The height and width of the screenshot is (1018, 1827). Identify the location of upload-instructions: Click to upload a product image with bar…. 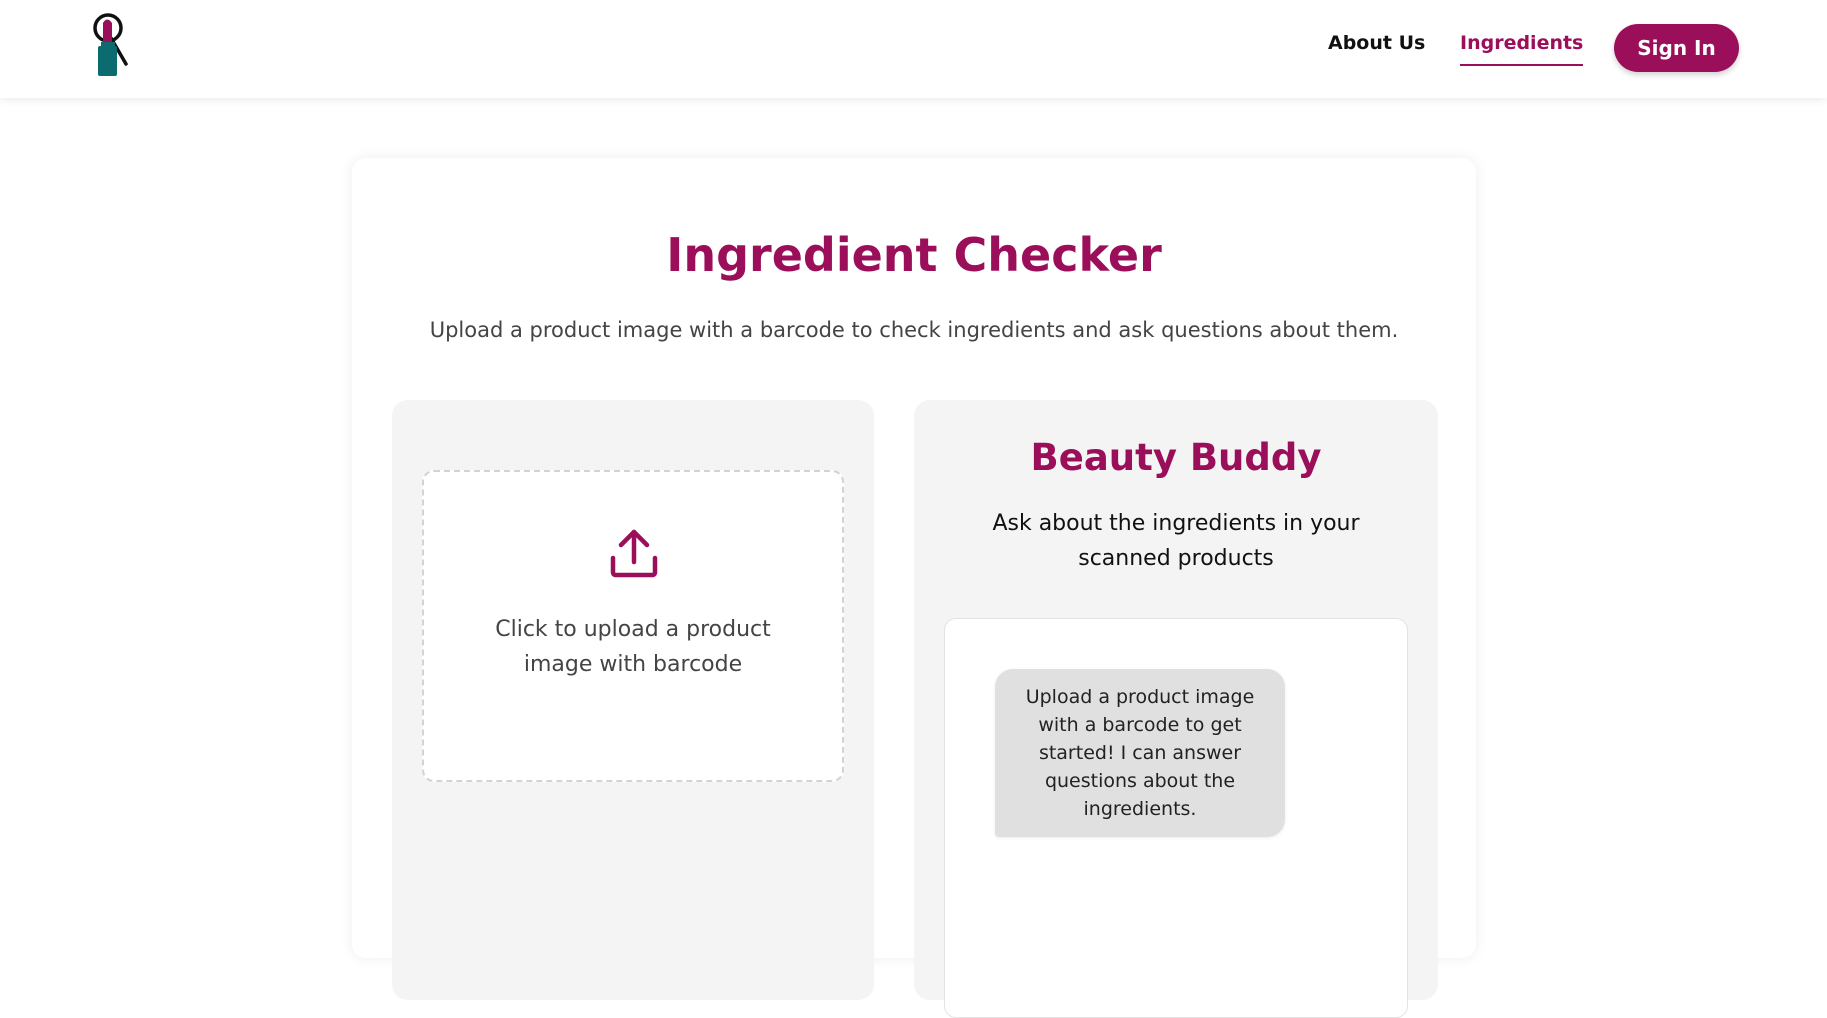
(633, 647).